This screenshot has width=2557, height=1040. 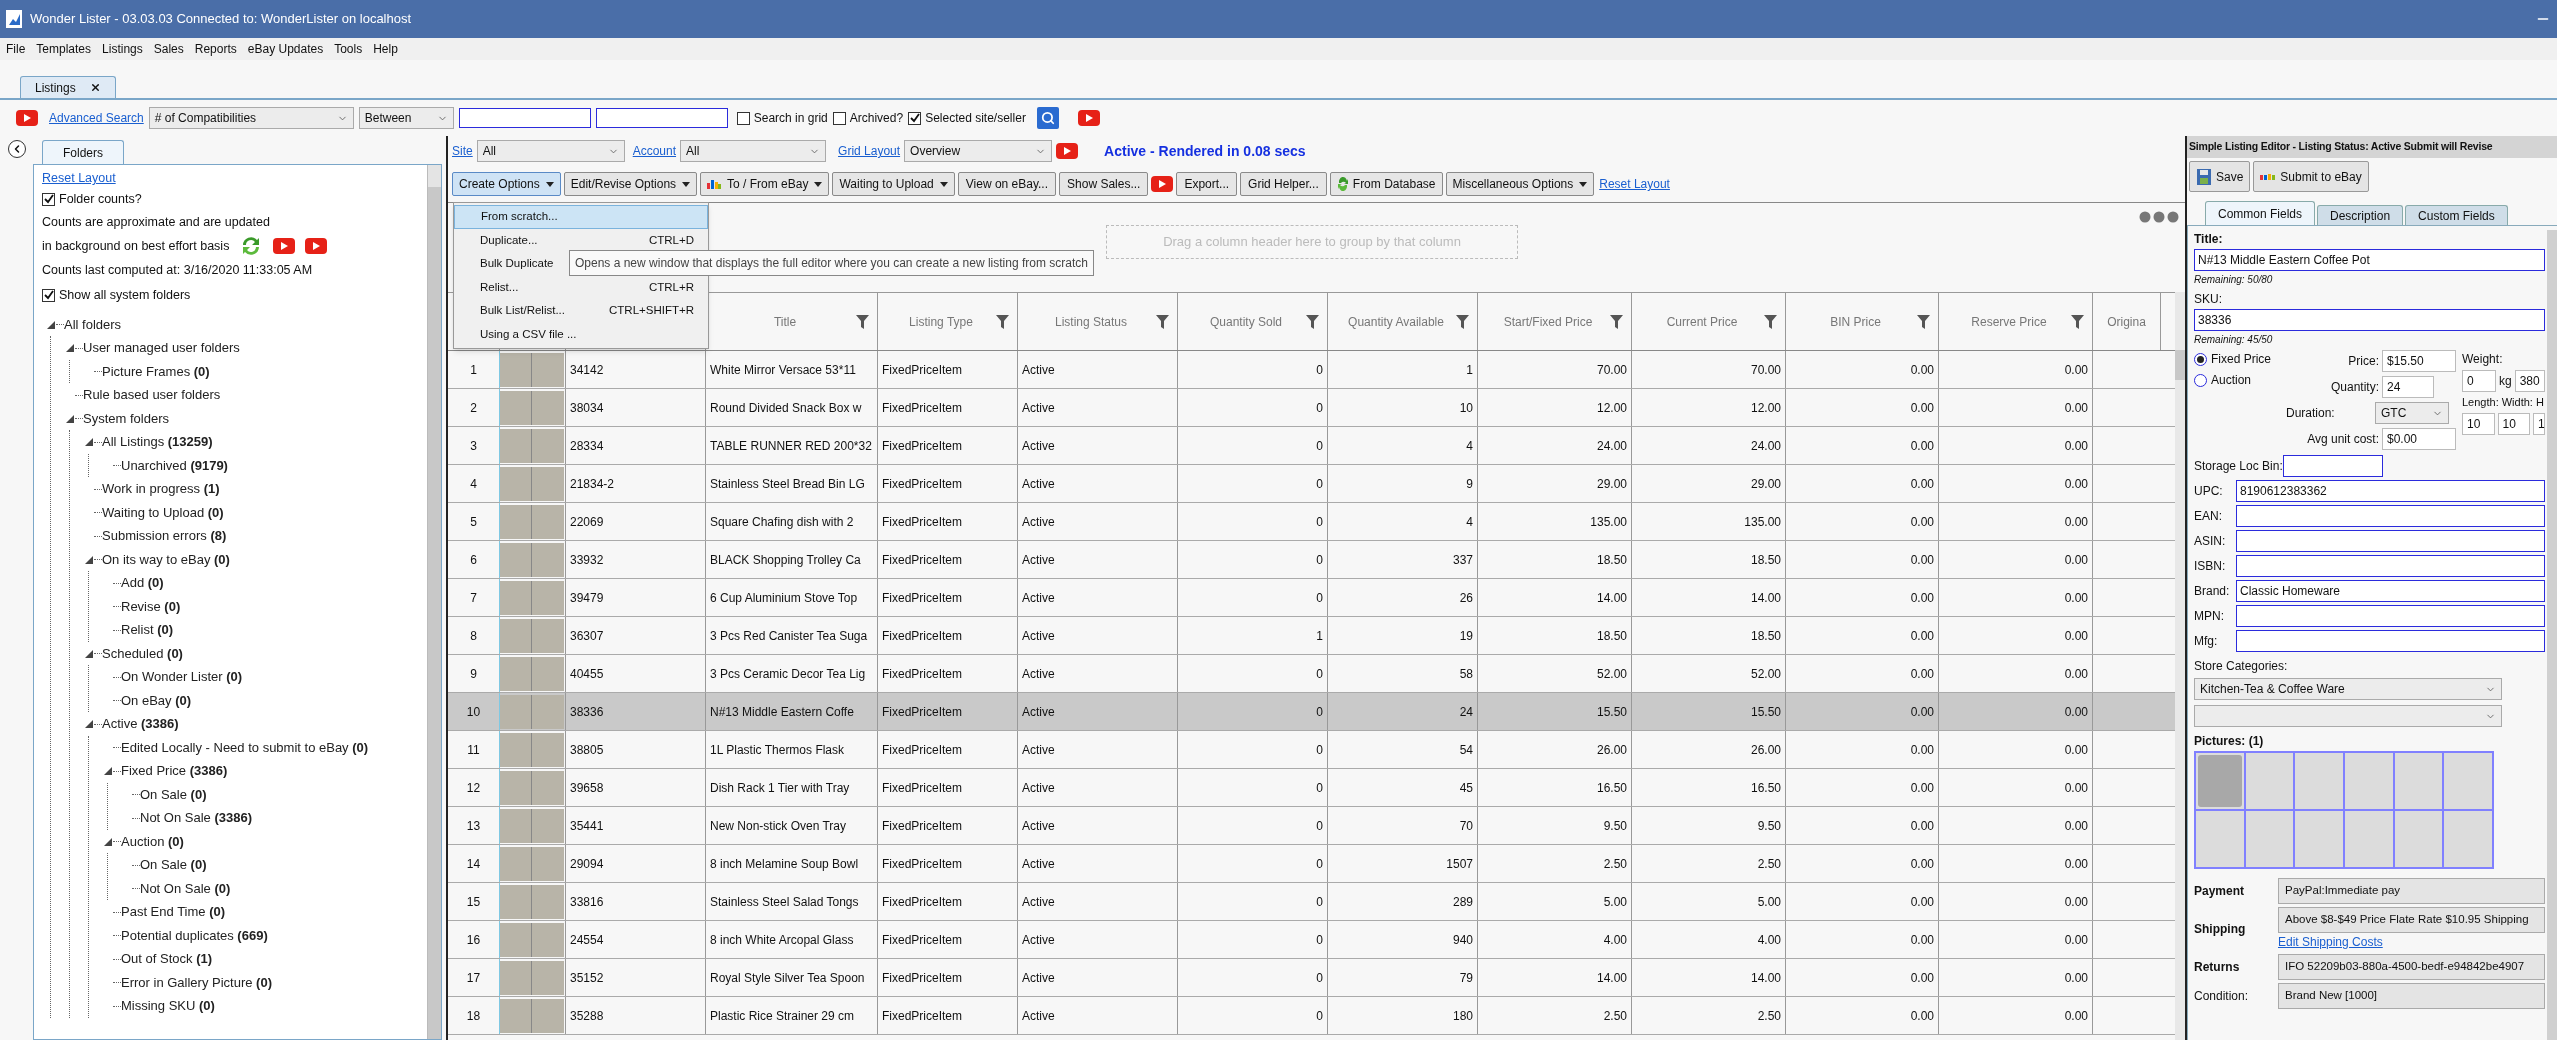 I want to click on table-row: 16 24554 8 inch White Arcopal Glass FixedPriceItem Active 0 940 4.00 4.00 0.00 0.00, so click(x=1311, y=940).